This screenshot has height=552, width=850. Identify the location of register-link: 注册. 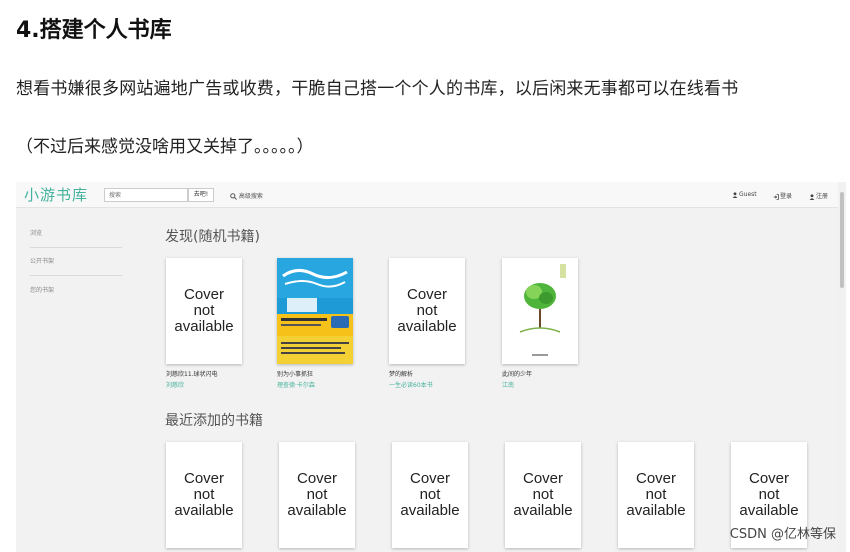
(818, 195).